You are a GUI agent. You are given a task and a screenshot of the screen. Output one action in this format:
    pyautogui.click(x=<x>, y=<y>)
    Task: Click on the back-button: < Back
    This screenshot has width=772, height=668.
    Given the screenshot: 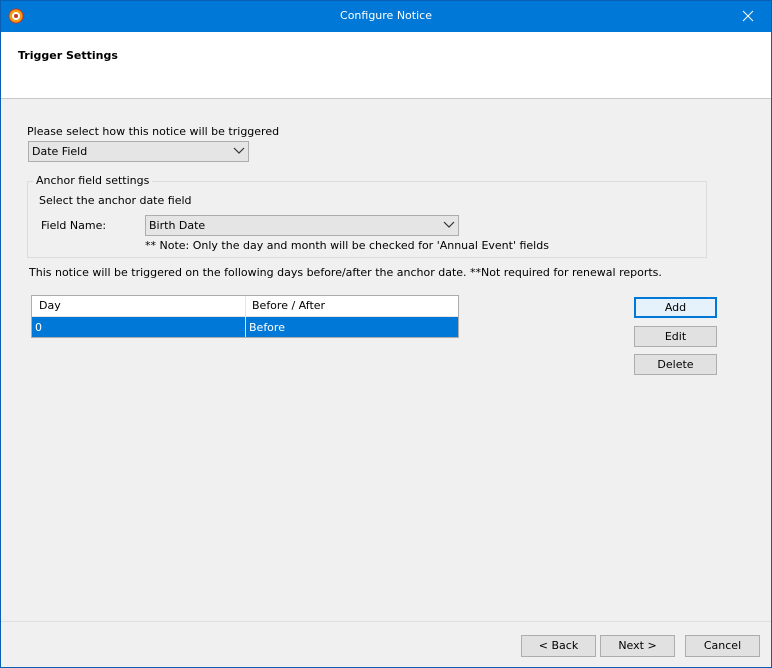 What is the action you would take?
    pyautogui.click(x=558, y=646)
    